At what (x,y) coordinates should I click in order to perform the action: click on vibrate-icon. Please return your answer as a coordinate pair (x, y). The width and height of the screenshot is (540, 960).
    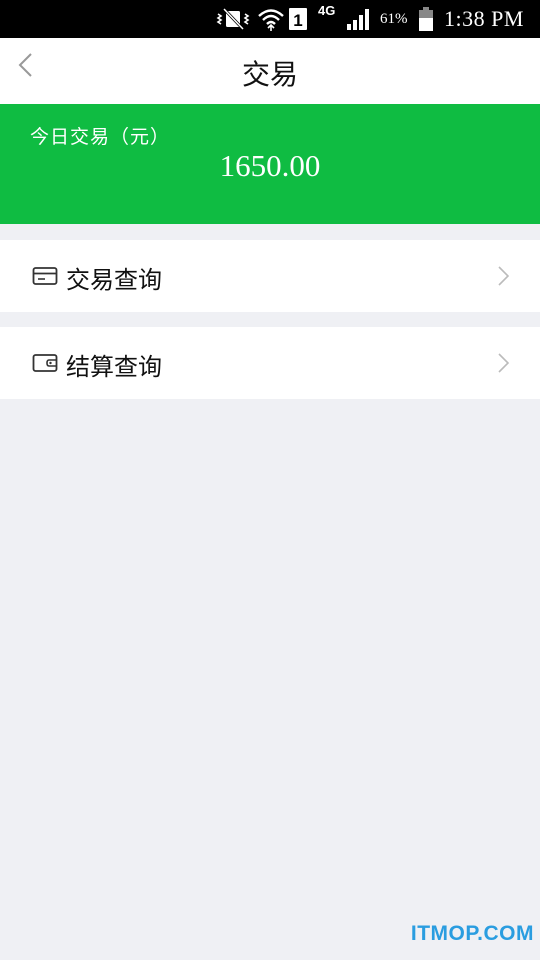
    Looking at the image, I should click on (236, 19).